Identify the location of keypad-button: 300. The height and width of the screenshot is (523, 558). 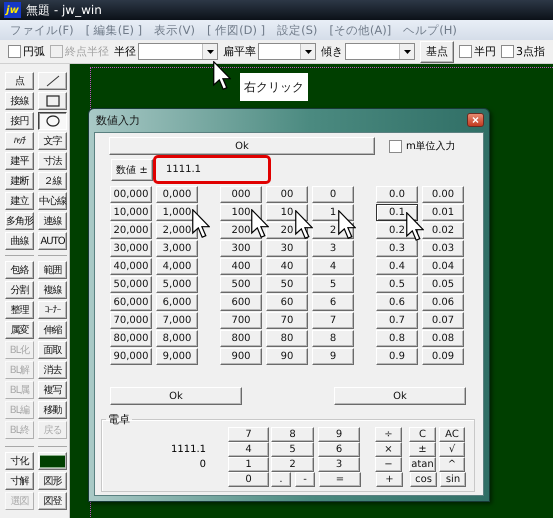
(241, 248).